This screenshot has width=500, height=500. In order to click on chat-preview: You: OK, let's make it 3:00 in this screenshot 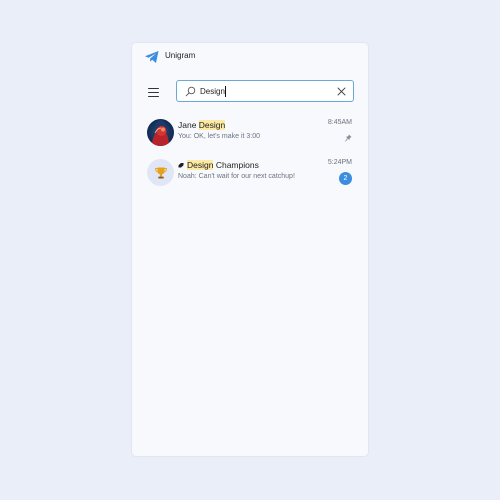, I will do `click(219, 136)`.